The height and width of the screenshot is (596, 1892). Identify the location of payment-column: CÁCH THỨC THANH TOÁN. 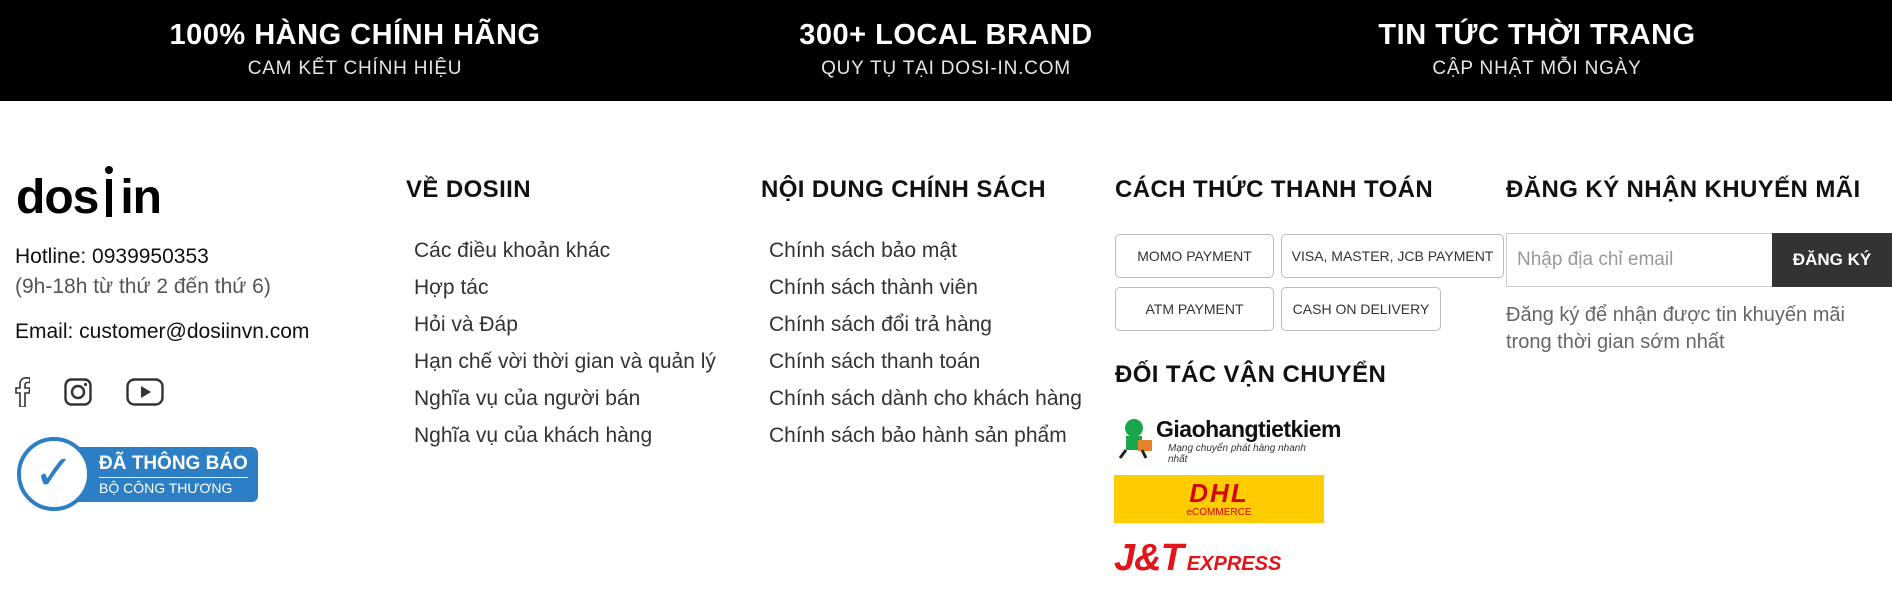
(1274, 190).